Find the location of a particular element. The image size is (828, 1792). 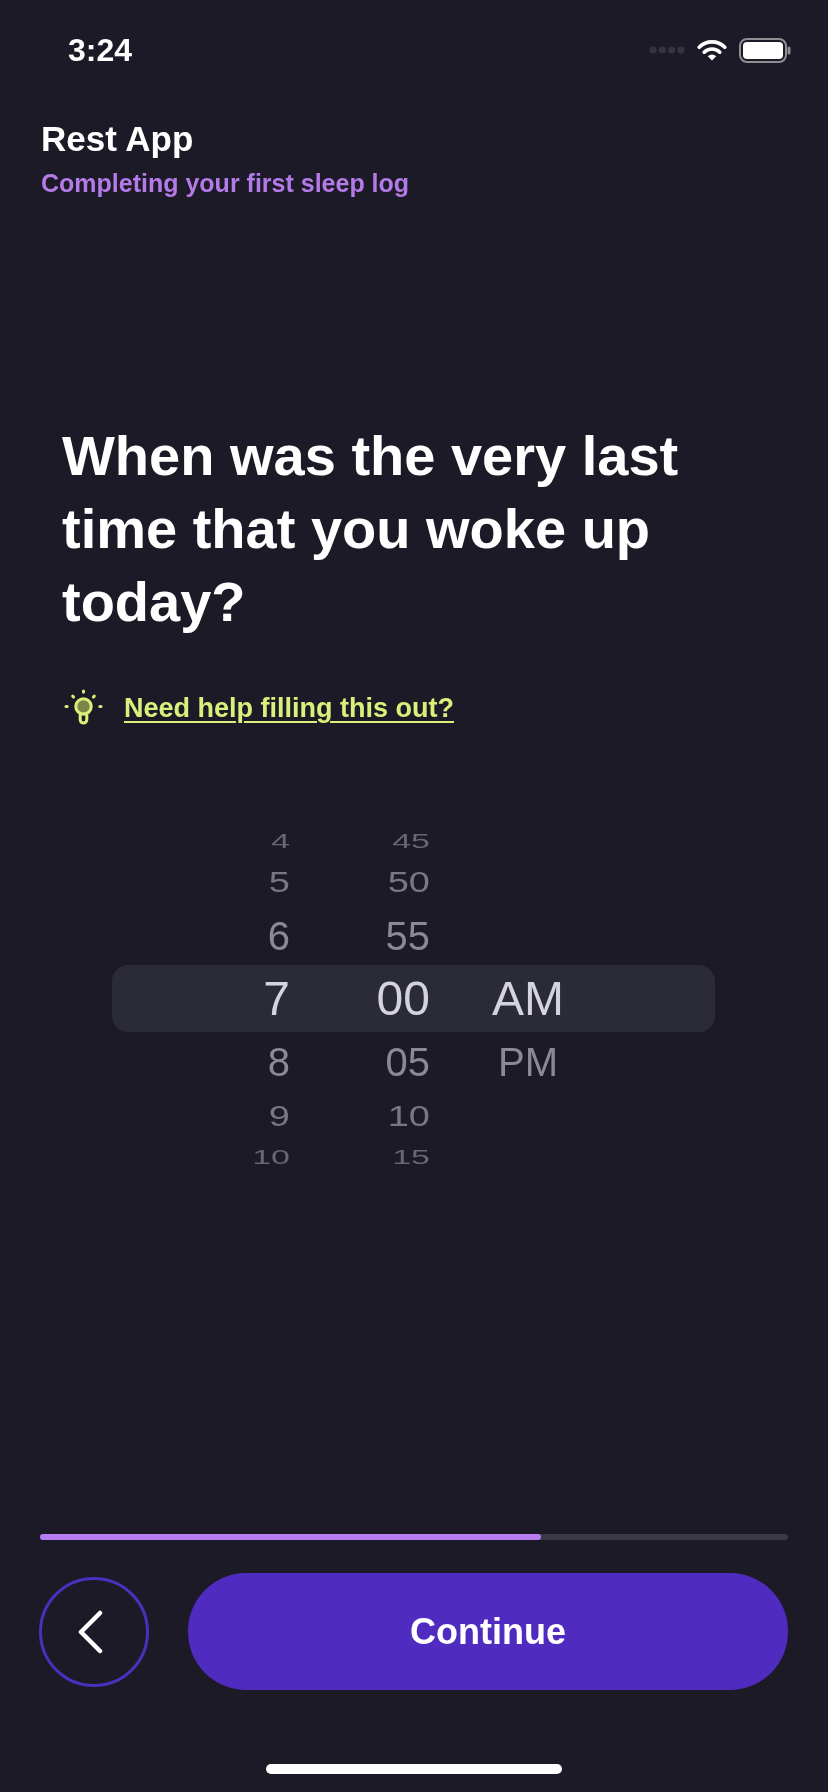

picker-minute: 45 is located at coordinates (411, 841).